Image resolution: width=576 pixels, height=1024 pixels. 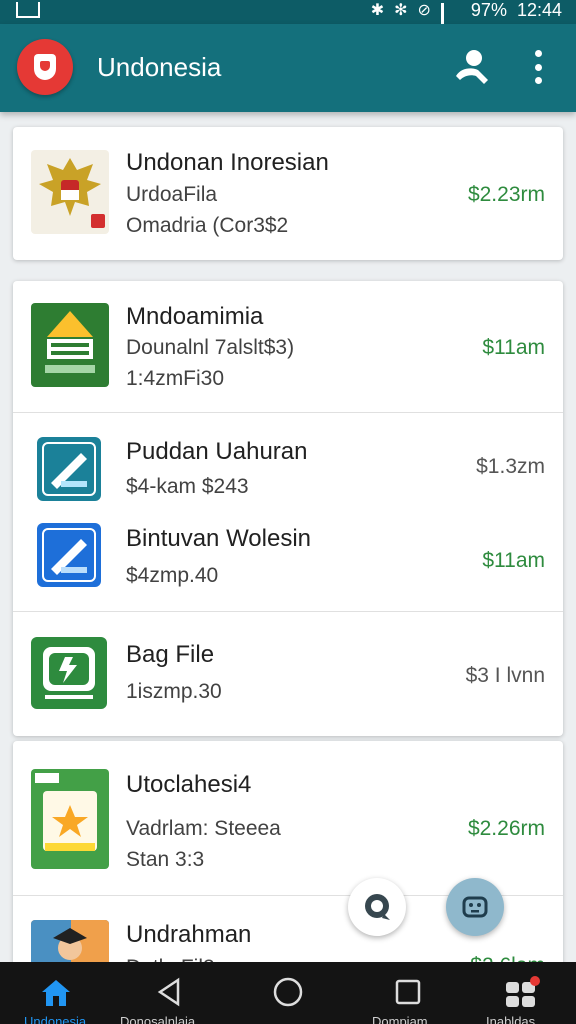 I want to click on nav-back: Donosalnlaia, so click(x=175, y=993).